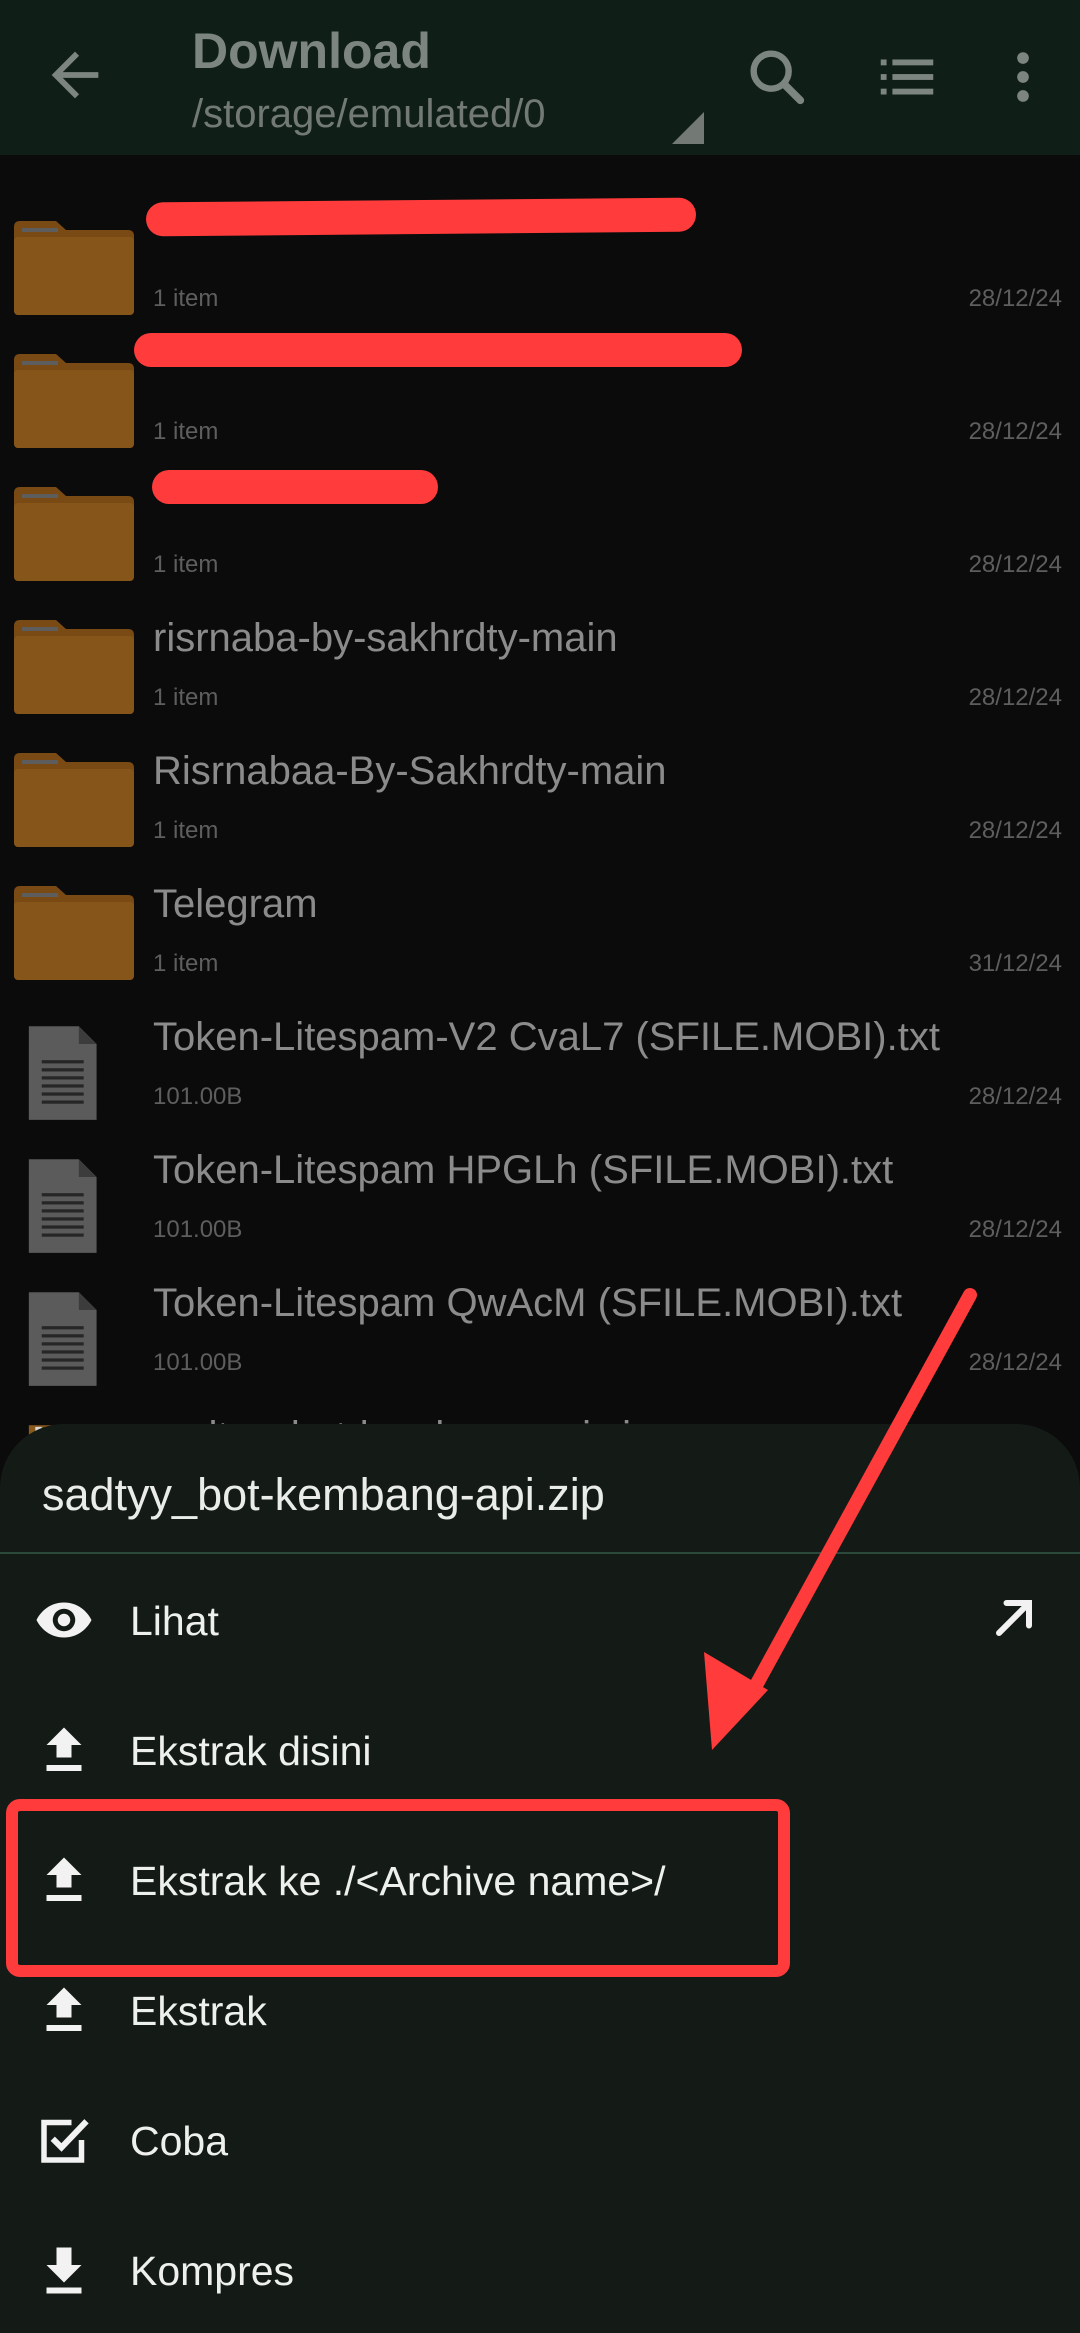 The height and width of the screenshot is (2333, 1080). I want to click on menu-item-lihat: Lihat, so click(540, 1620).